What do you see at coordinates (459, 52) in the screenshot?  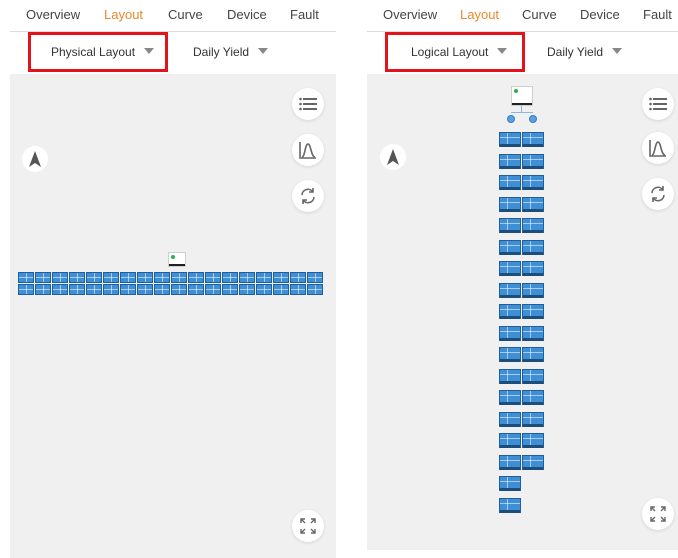 I see `layout-type-dropdown: Logical Layout` at bounding box center [459, 52].